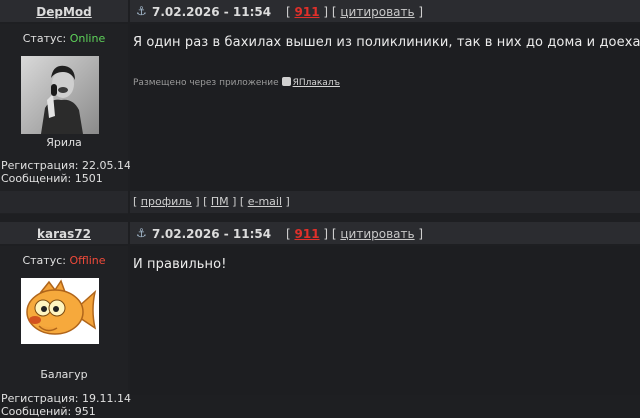  I want to click on email-link: e-mail, so click(265, 201).